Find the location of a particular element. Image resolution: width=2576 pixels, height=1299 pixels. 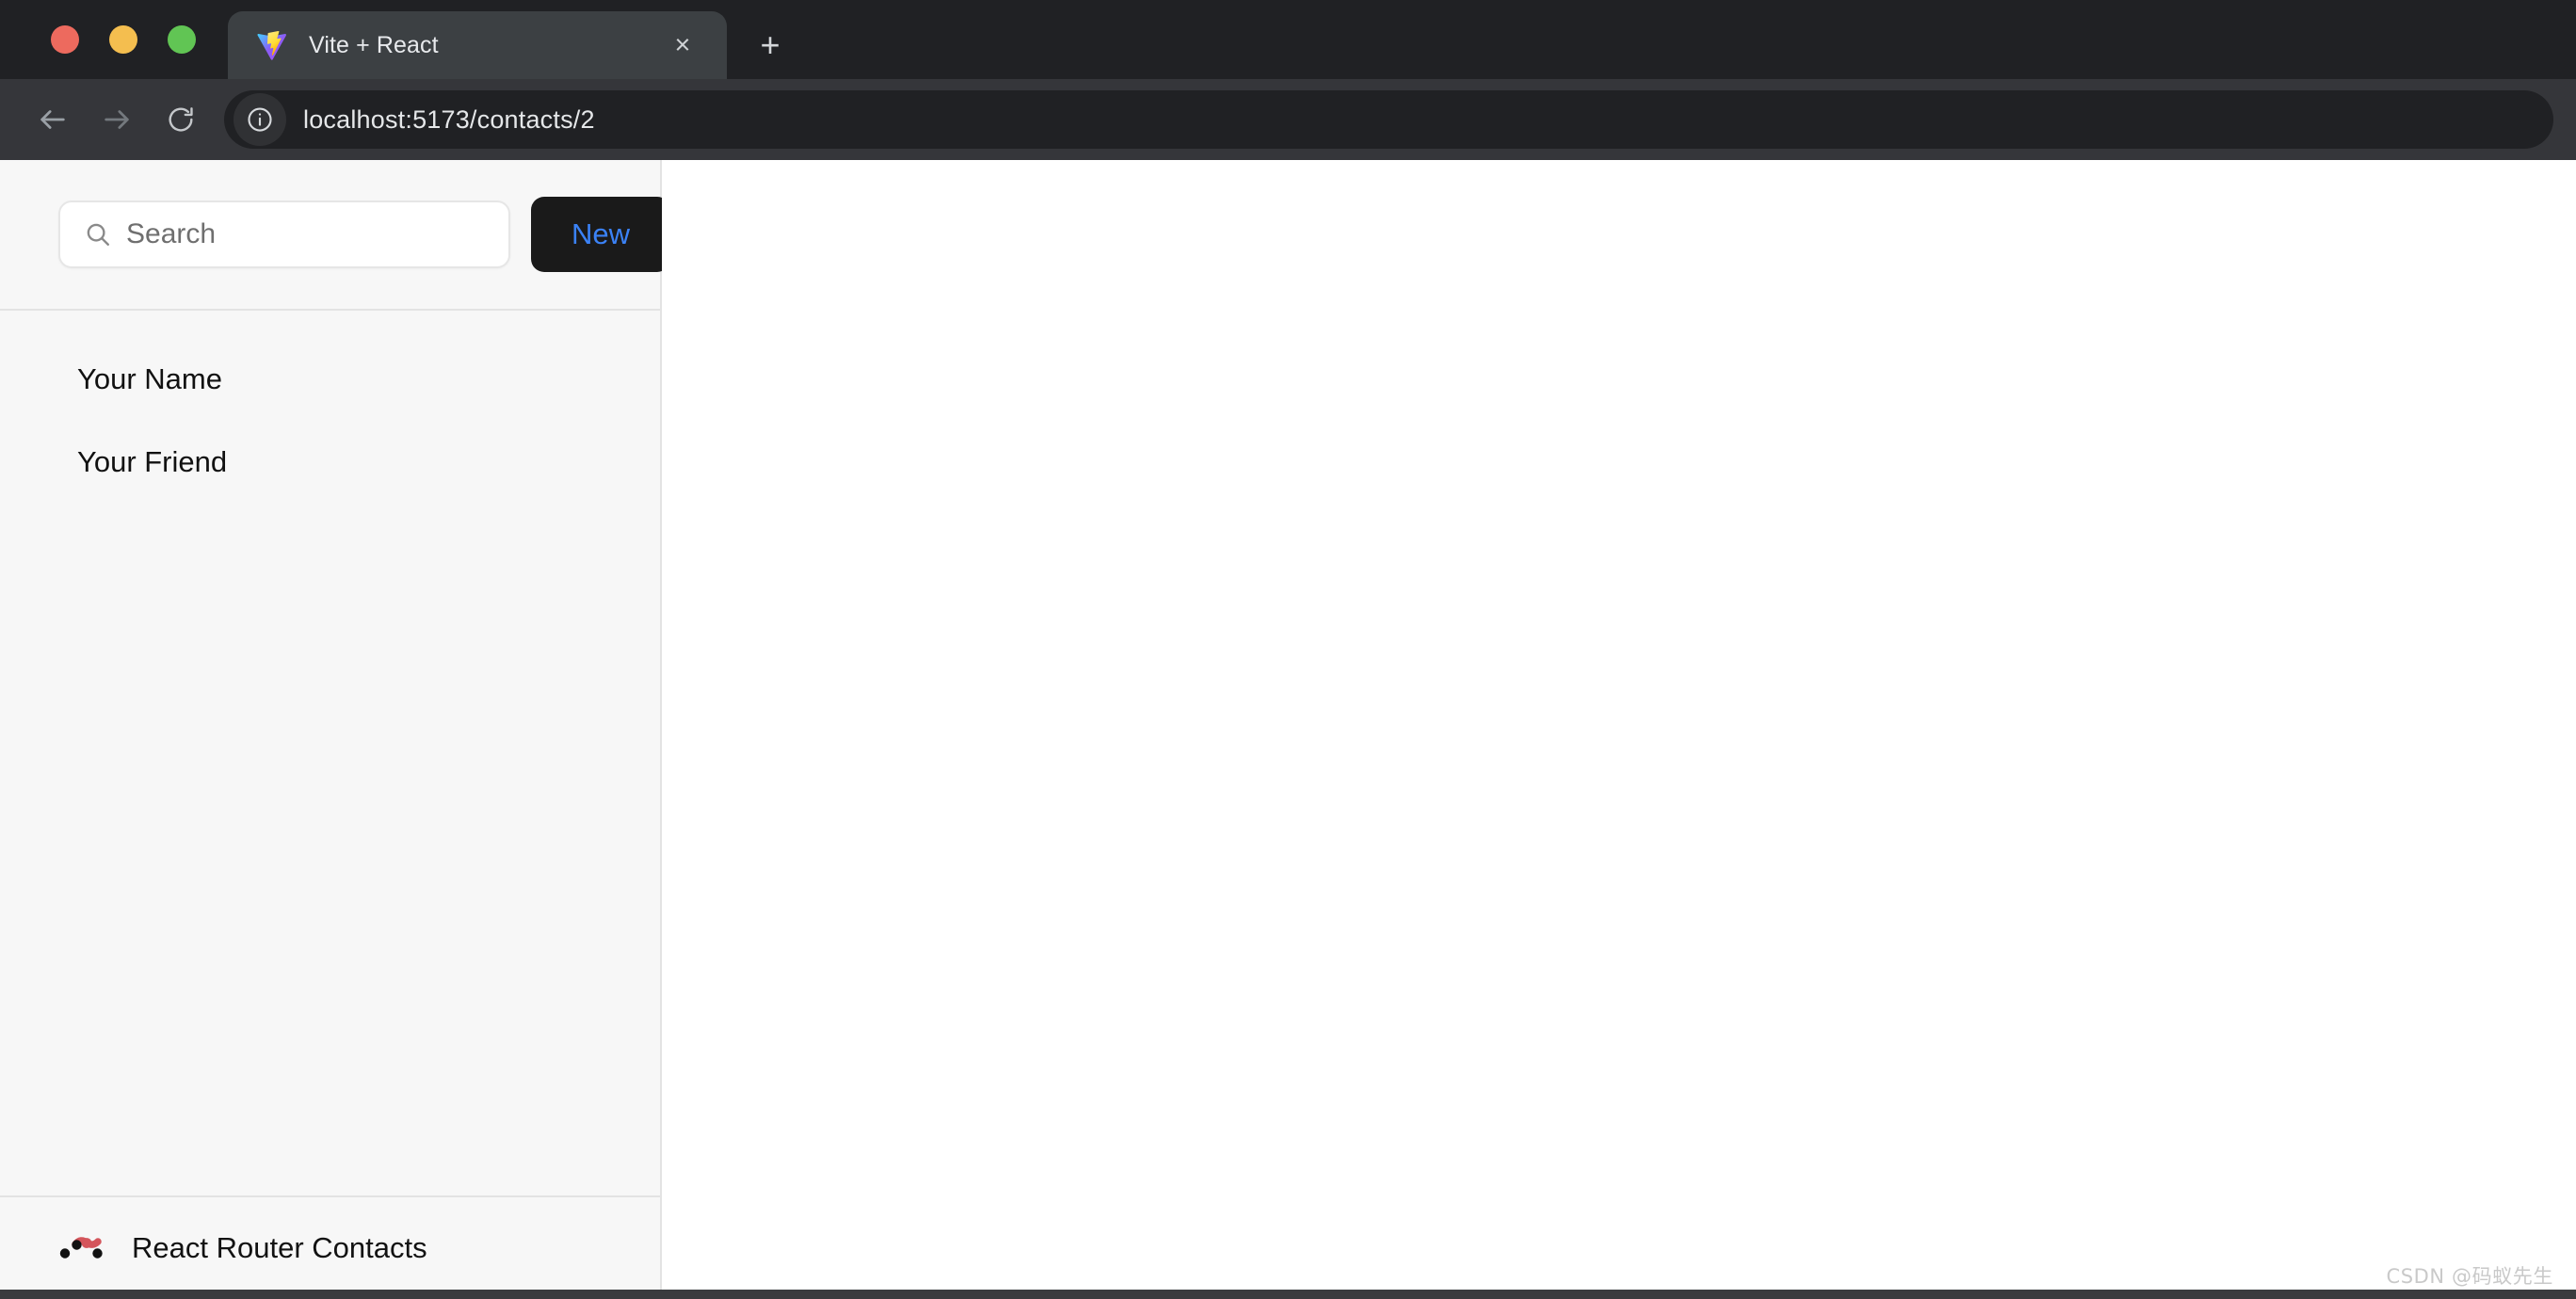

list-item: Your Name is located at coordinates (330, 379).